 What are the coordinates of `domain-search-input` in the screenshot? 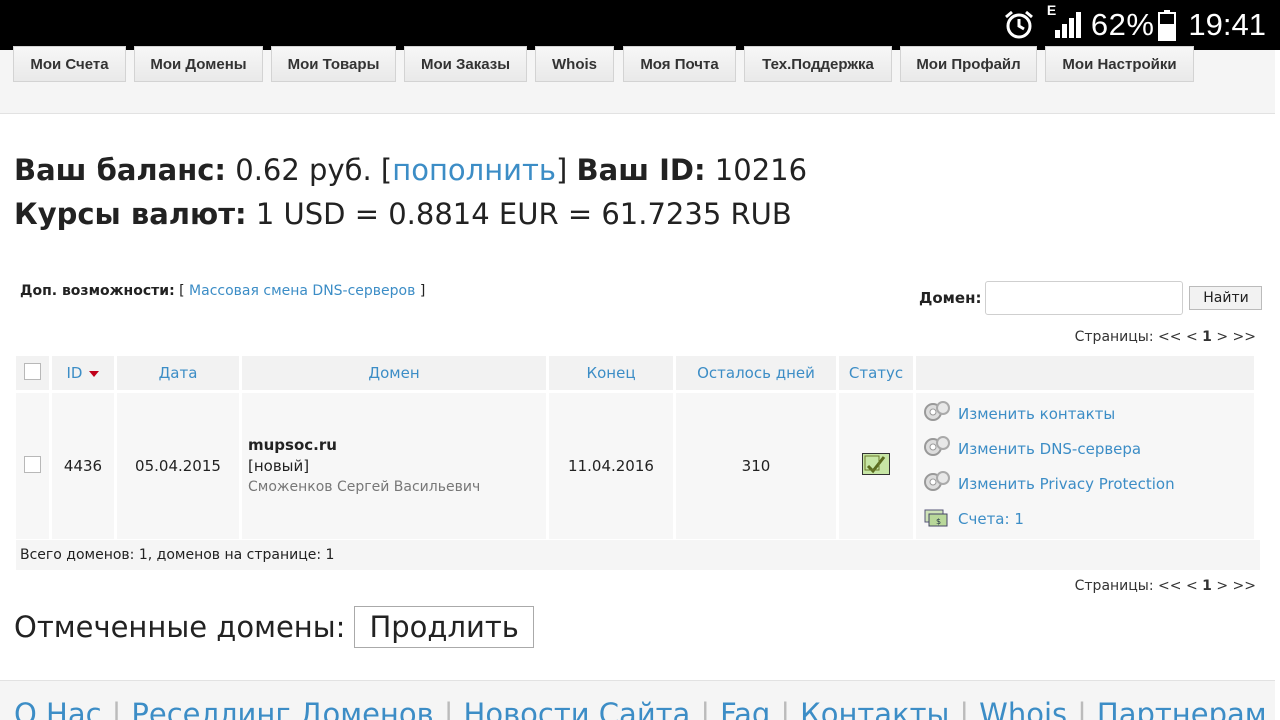 It's located at (1084, 298).